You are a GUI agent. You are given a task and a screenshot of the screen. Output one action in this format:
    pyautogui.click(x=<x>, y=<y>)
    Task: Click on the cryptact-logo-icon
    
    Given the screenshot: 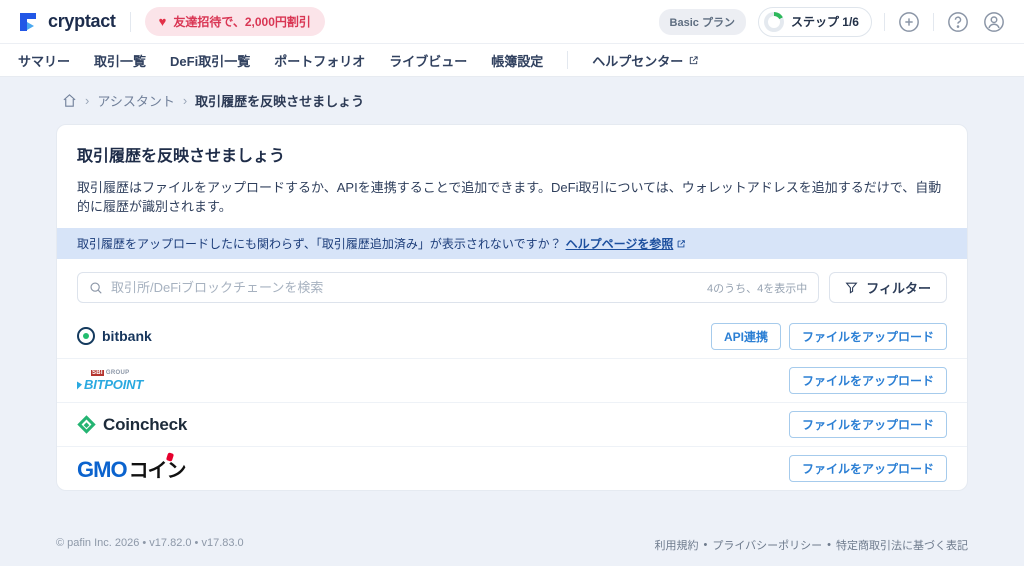 What is the action you would take?
    pyautogui.click(x=29, y=22)
    